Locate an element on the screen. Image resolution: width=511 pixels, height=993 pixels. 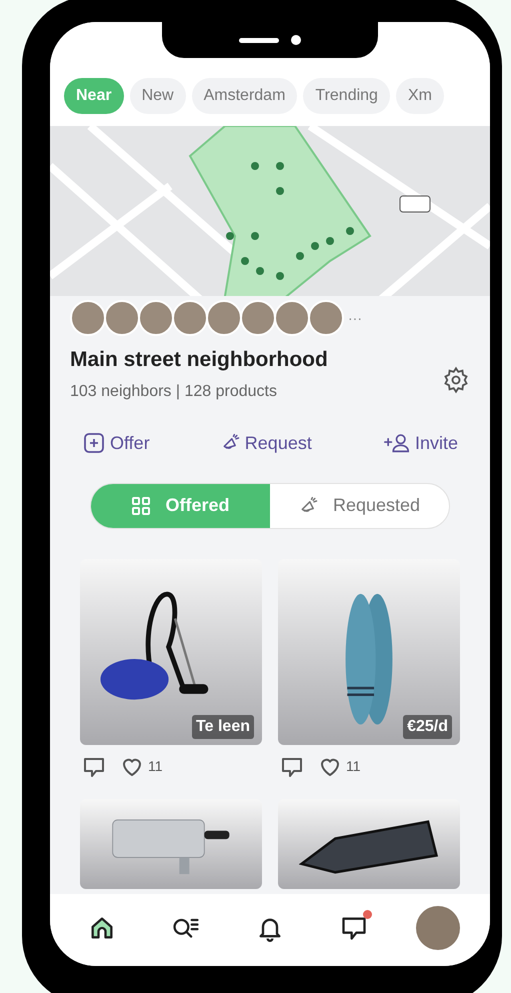
plus-square-icon is located at coordinates (94, 443).